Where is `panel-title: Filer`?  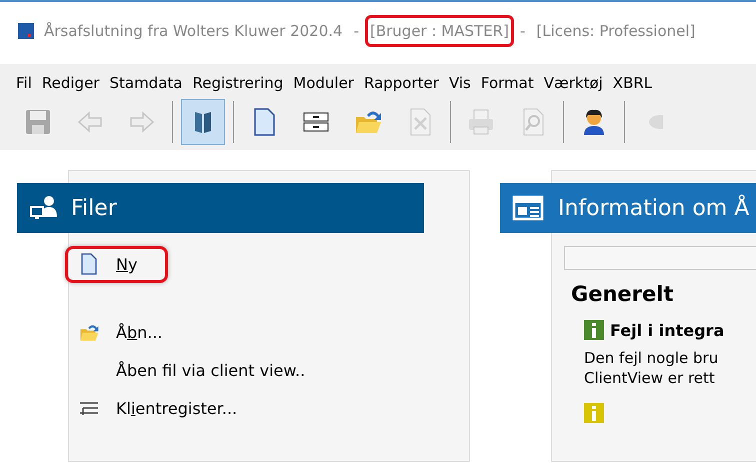 panel-title: Filer is located at coordinates (94, 208).